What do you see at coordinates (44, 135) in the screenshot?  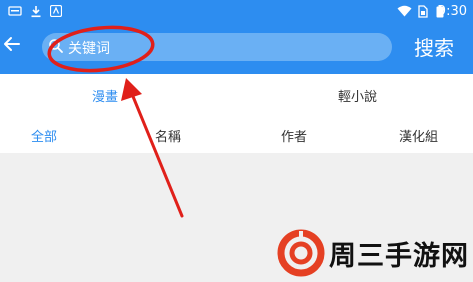 I see `filter-all: 全部` at bounding box center [44, 135].